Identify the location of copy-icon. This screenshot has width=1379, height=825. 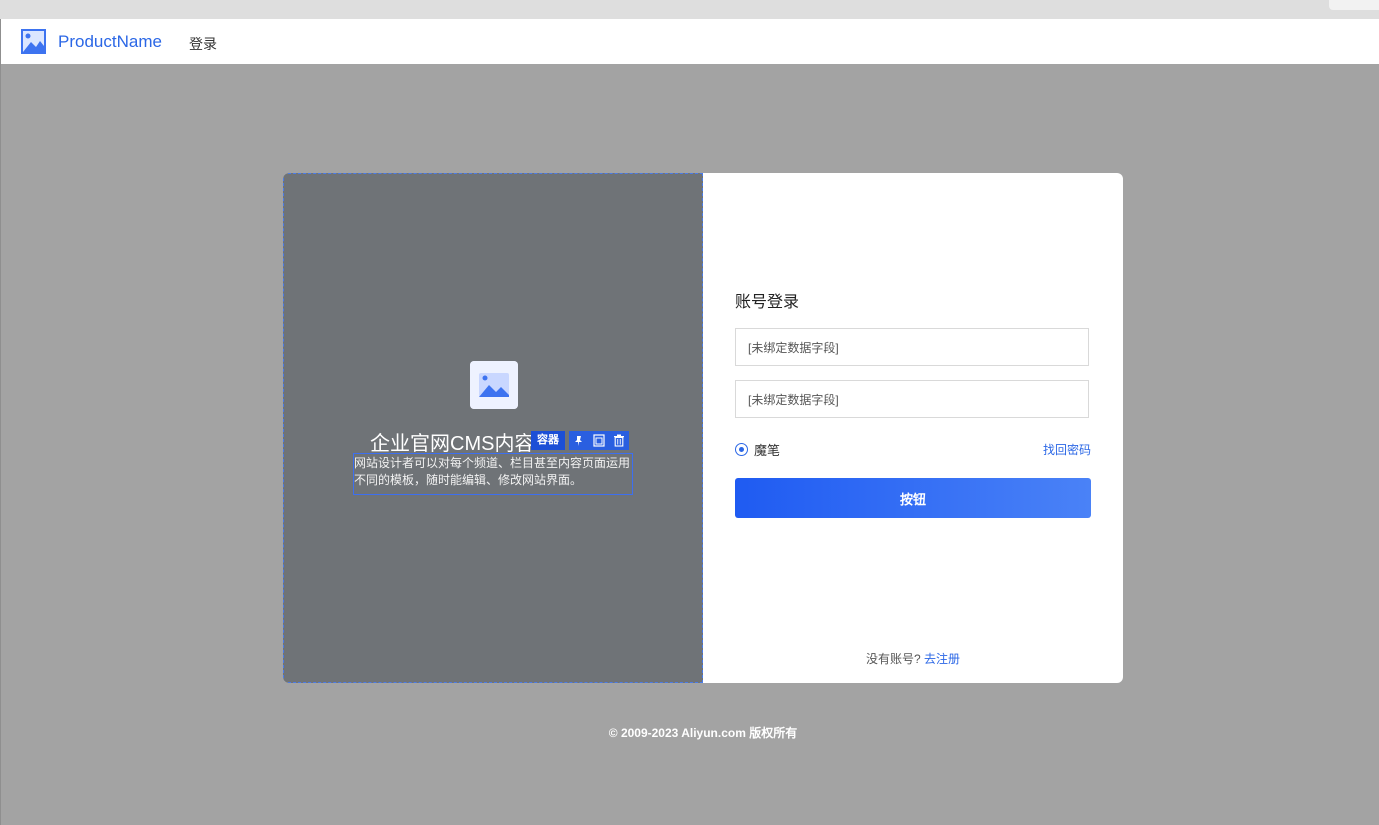
(599, 440).